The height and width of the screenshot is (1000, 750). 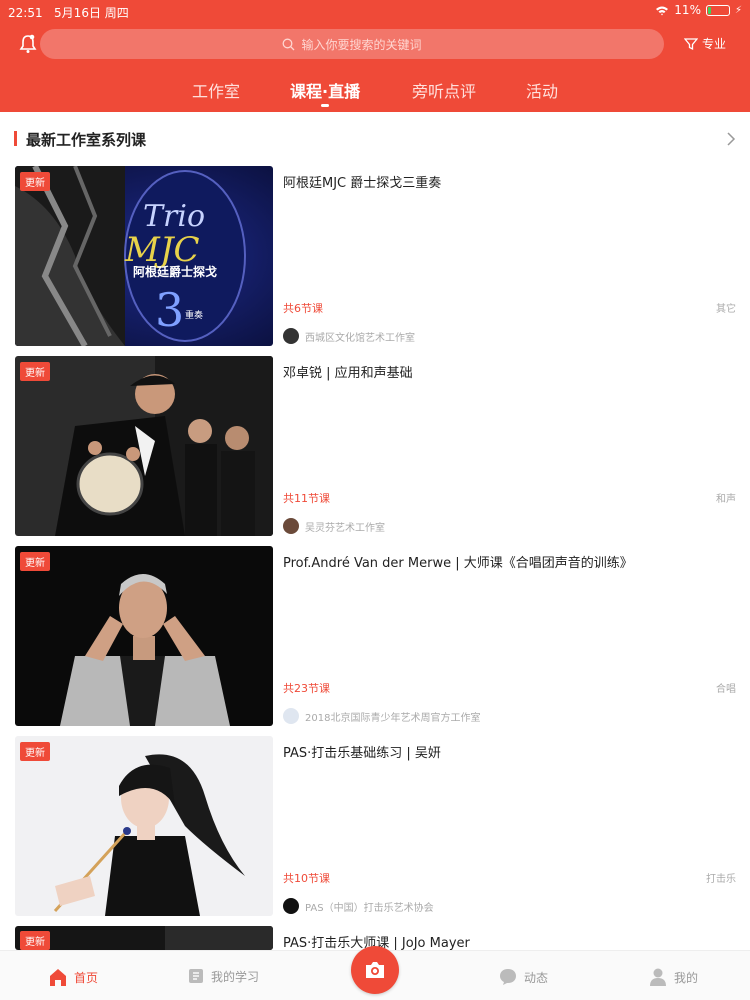 I want to click on tab-studio: 工作室, so click(x=216, y=90).